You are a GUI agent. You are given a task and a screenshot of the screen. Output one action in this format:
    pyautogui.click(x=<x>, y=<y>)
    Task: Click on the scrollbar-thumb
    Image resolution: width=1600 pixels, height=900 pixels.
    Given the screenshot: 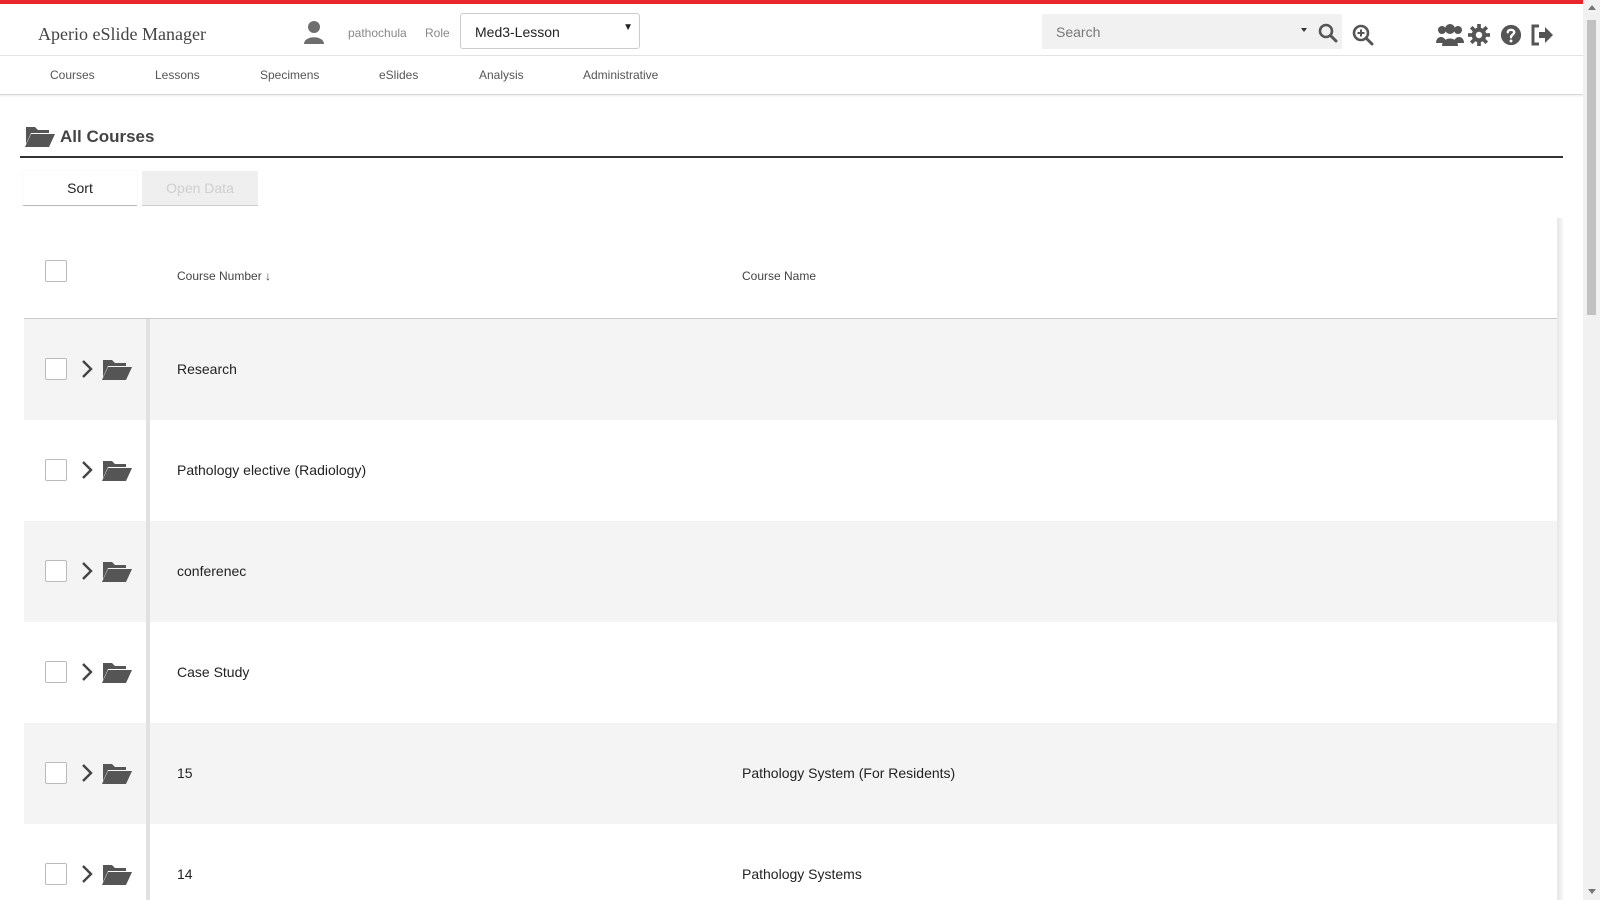 What is the action you would take?
    pyautogui.click(x=1591, y=167)
    